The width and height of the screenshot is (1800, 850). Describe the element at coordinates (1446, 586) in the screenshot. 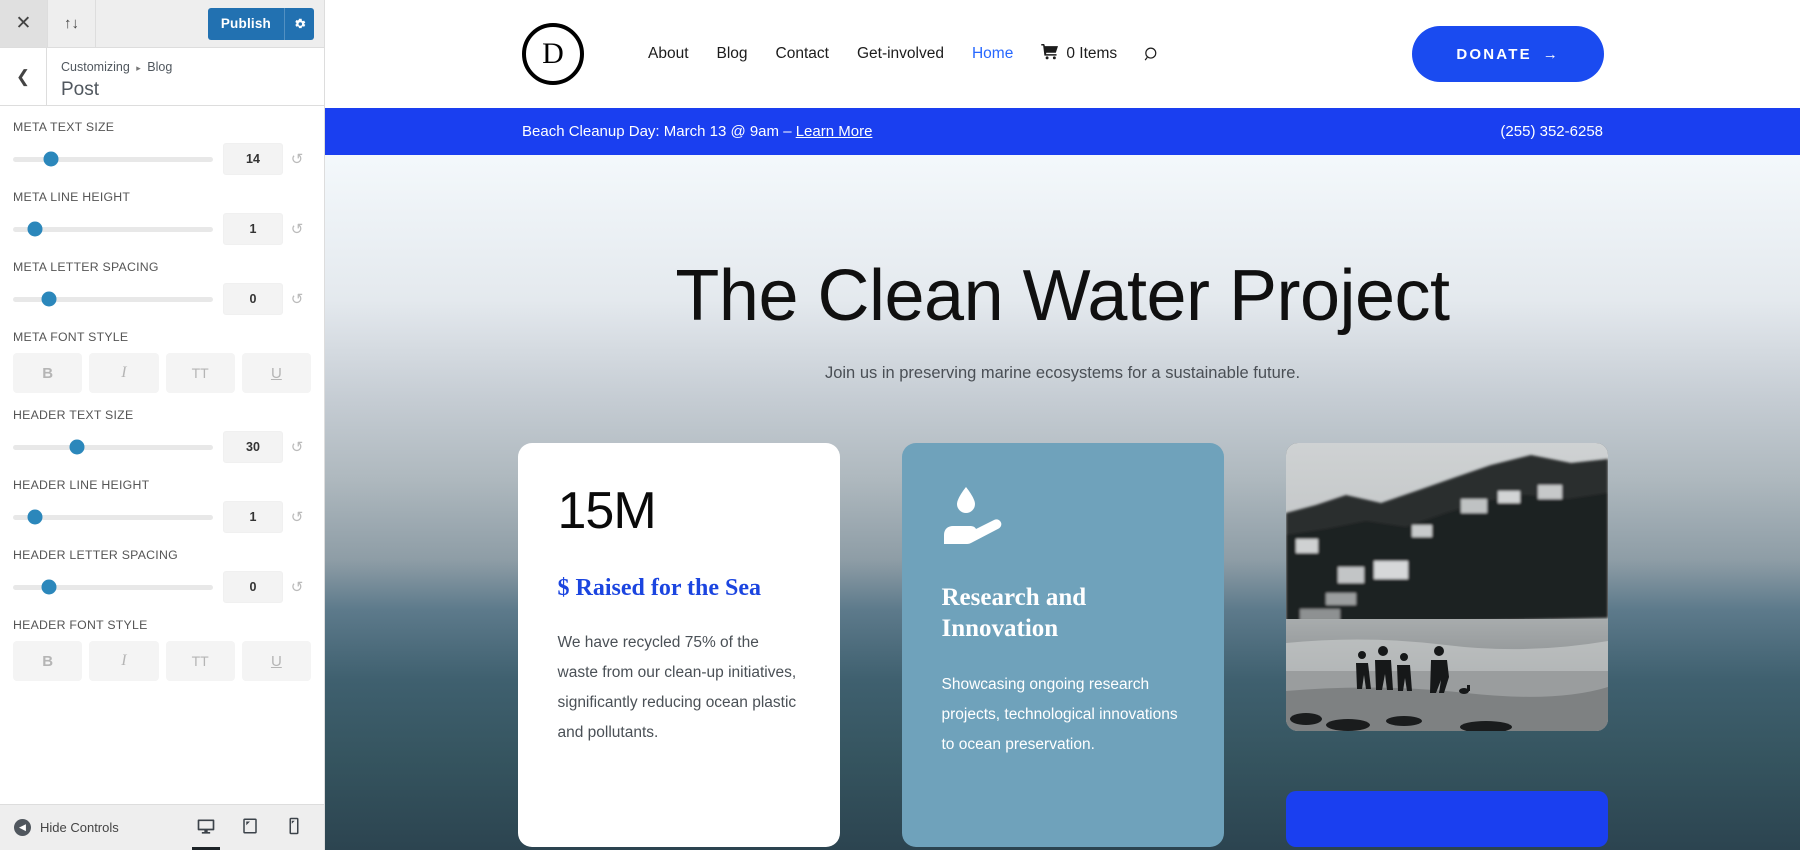

I see `beach-photo` at that location.